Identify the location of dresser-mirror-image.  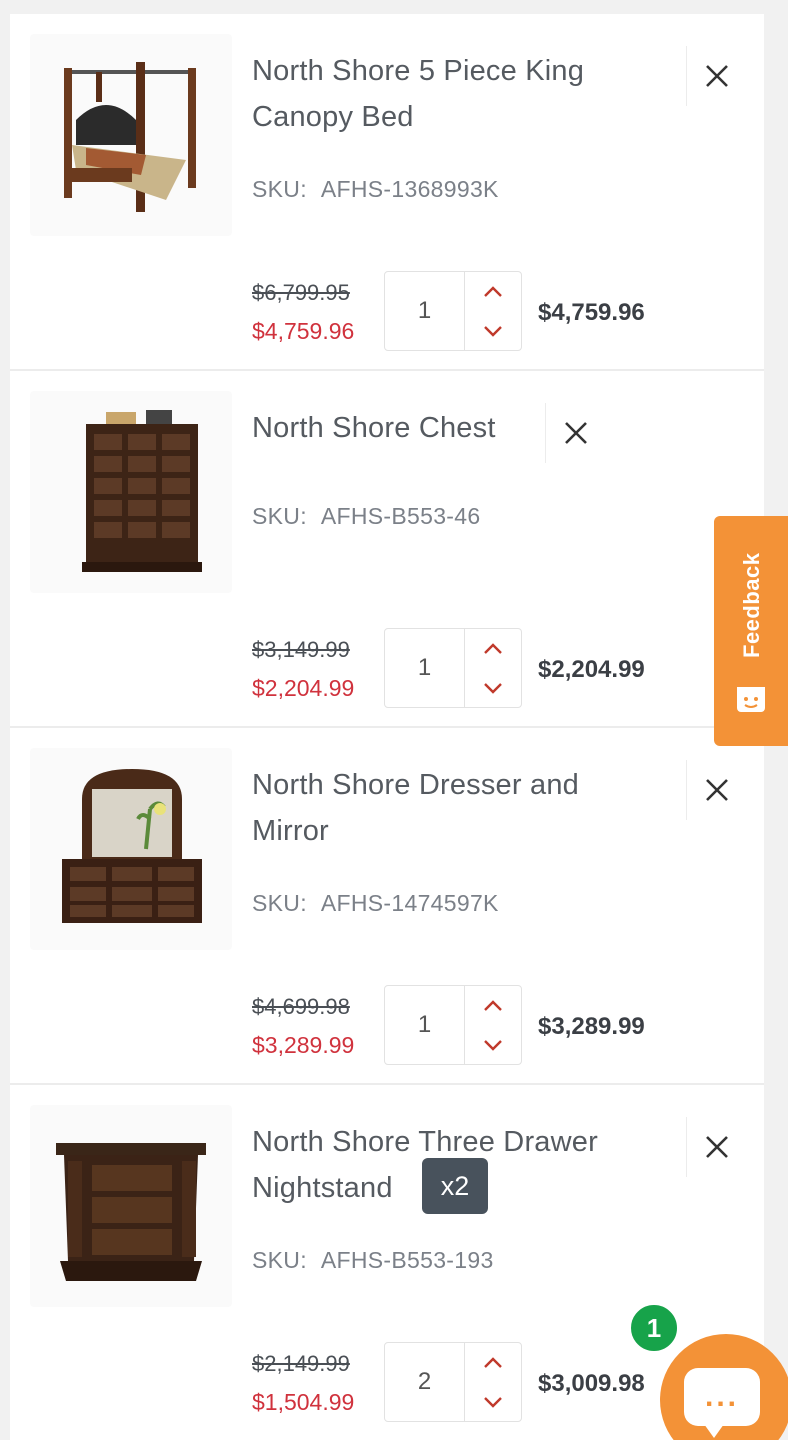
(132, 846).